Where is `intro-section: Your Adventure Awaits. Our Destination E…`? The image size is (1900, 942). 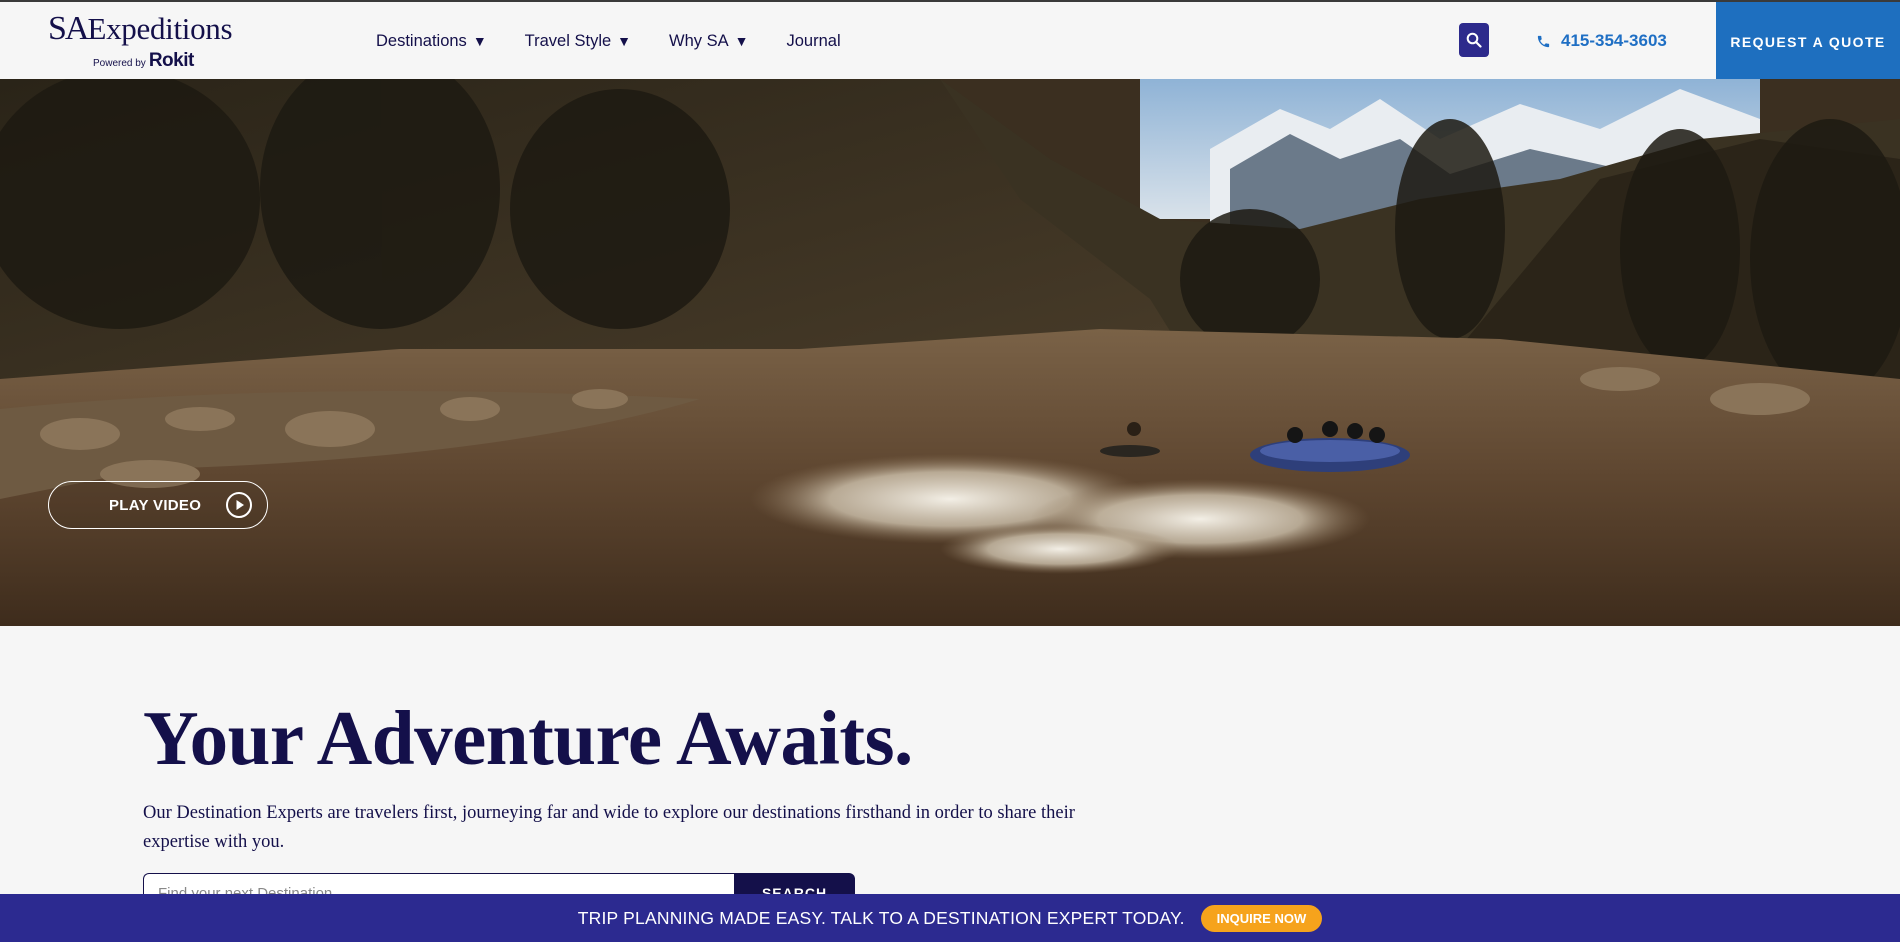 intro-section: Your Adventure Awaits. Our Destination E… is located at coordinates (623, 778).